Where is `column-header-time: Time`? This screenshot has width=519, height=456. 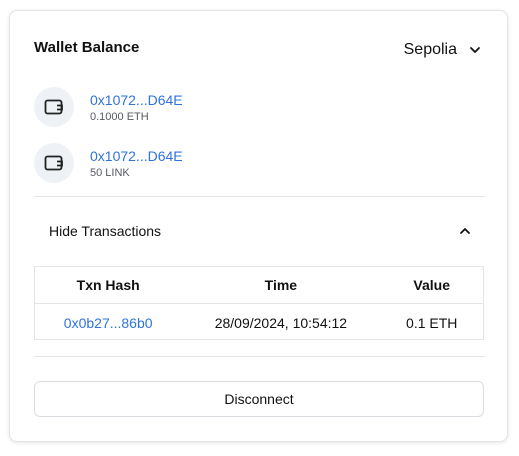
column-header-time: Time is located at coordinates (281, 285).